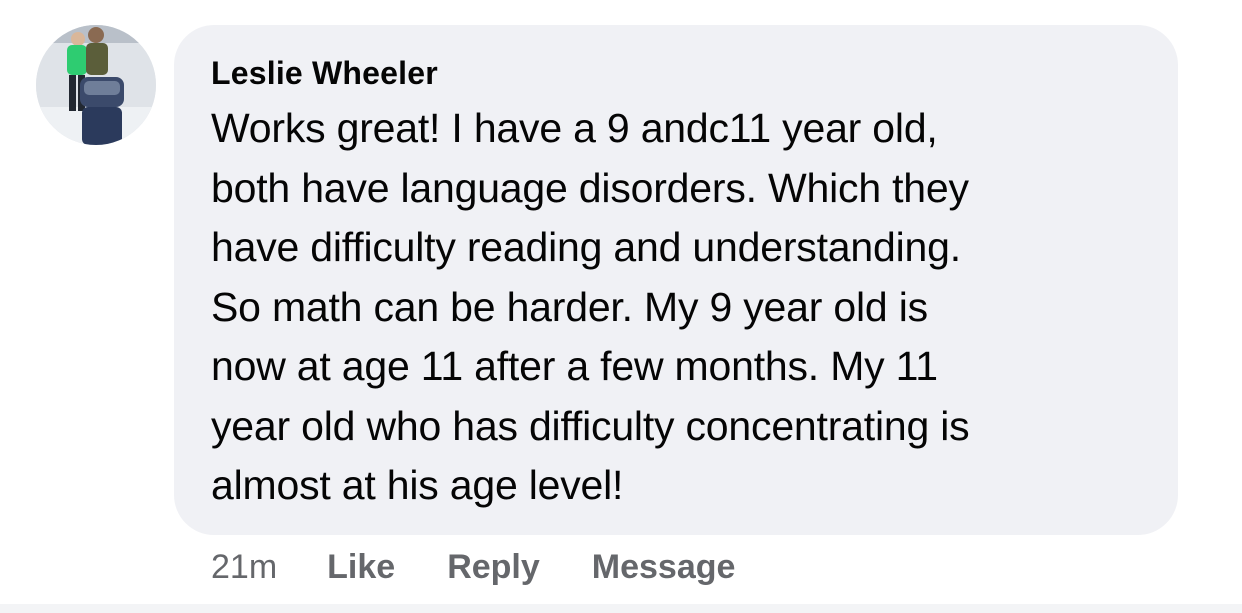 The image size is (1242, 613). I want to click on comment-timestamp: 21m, so click(244, 567).